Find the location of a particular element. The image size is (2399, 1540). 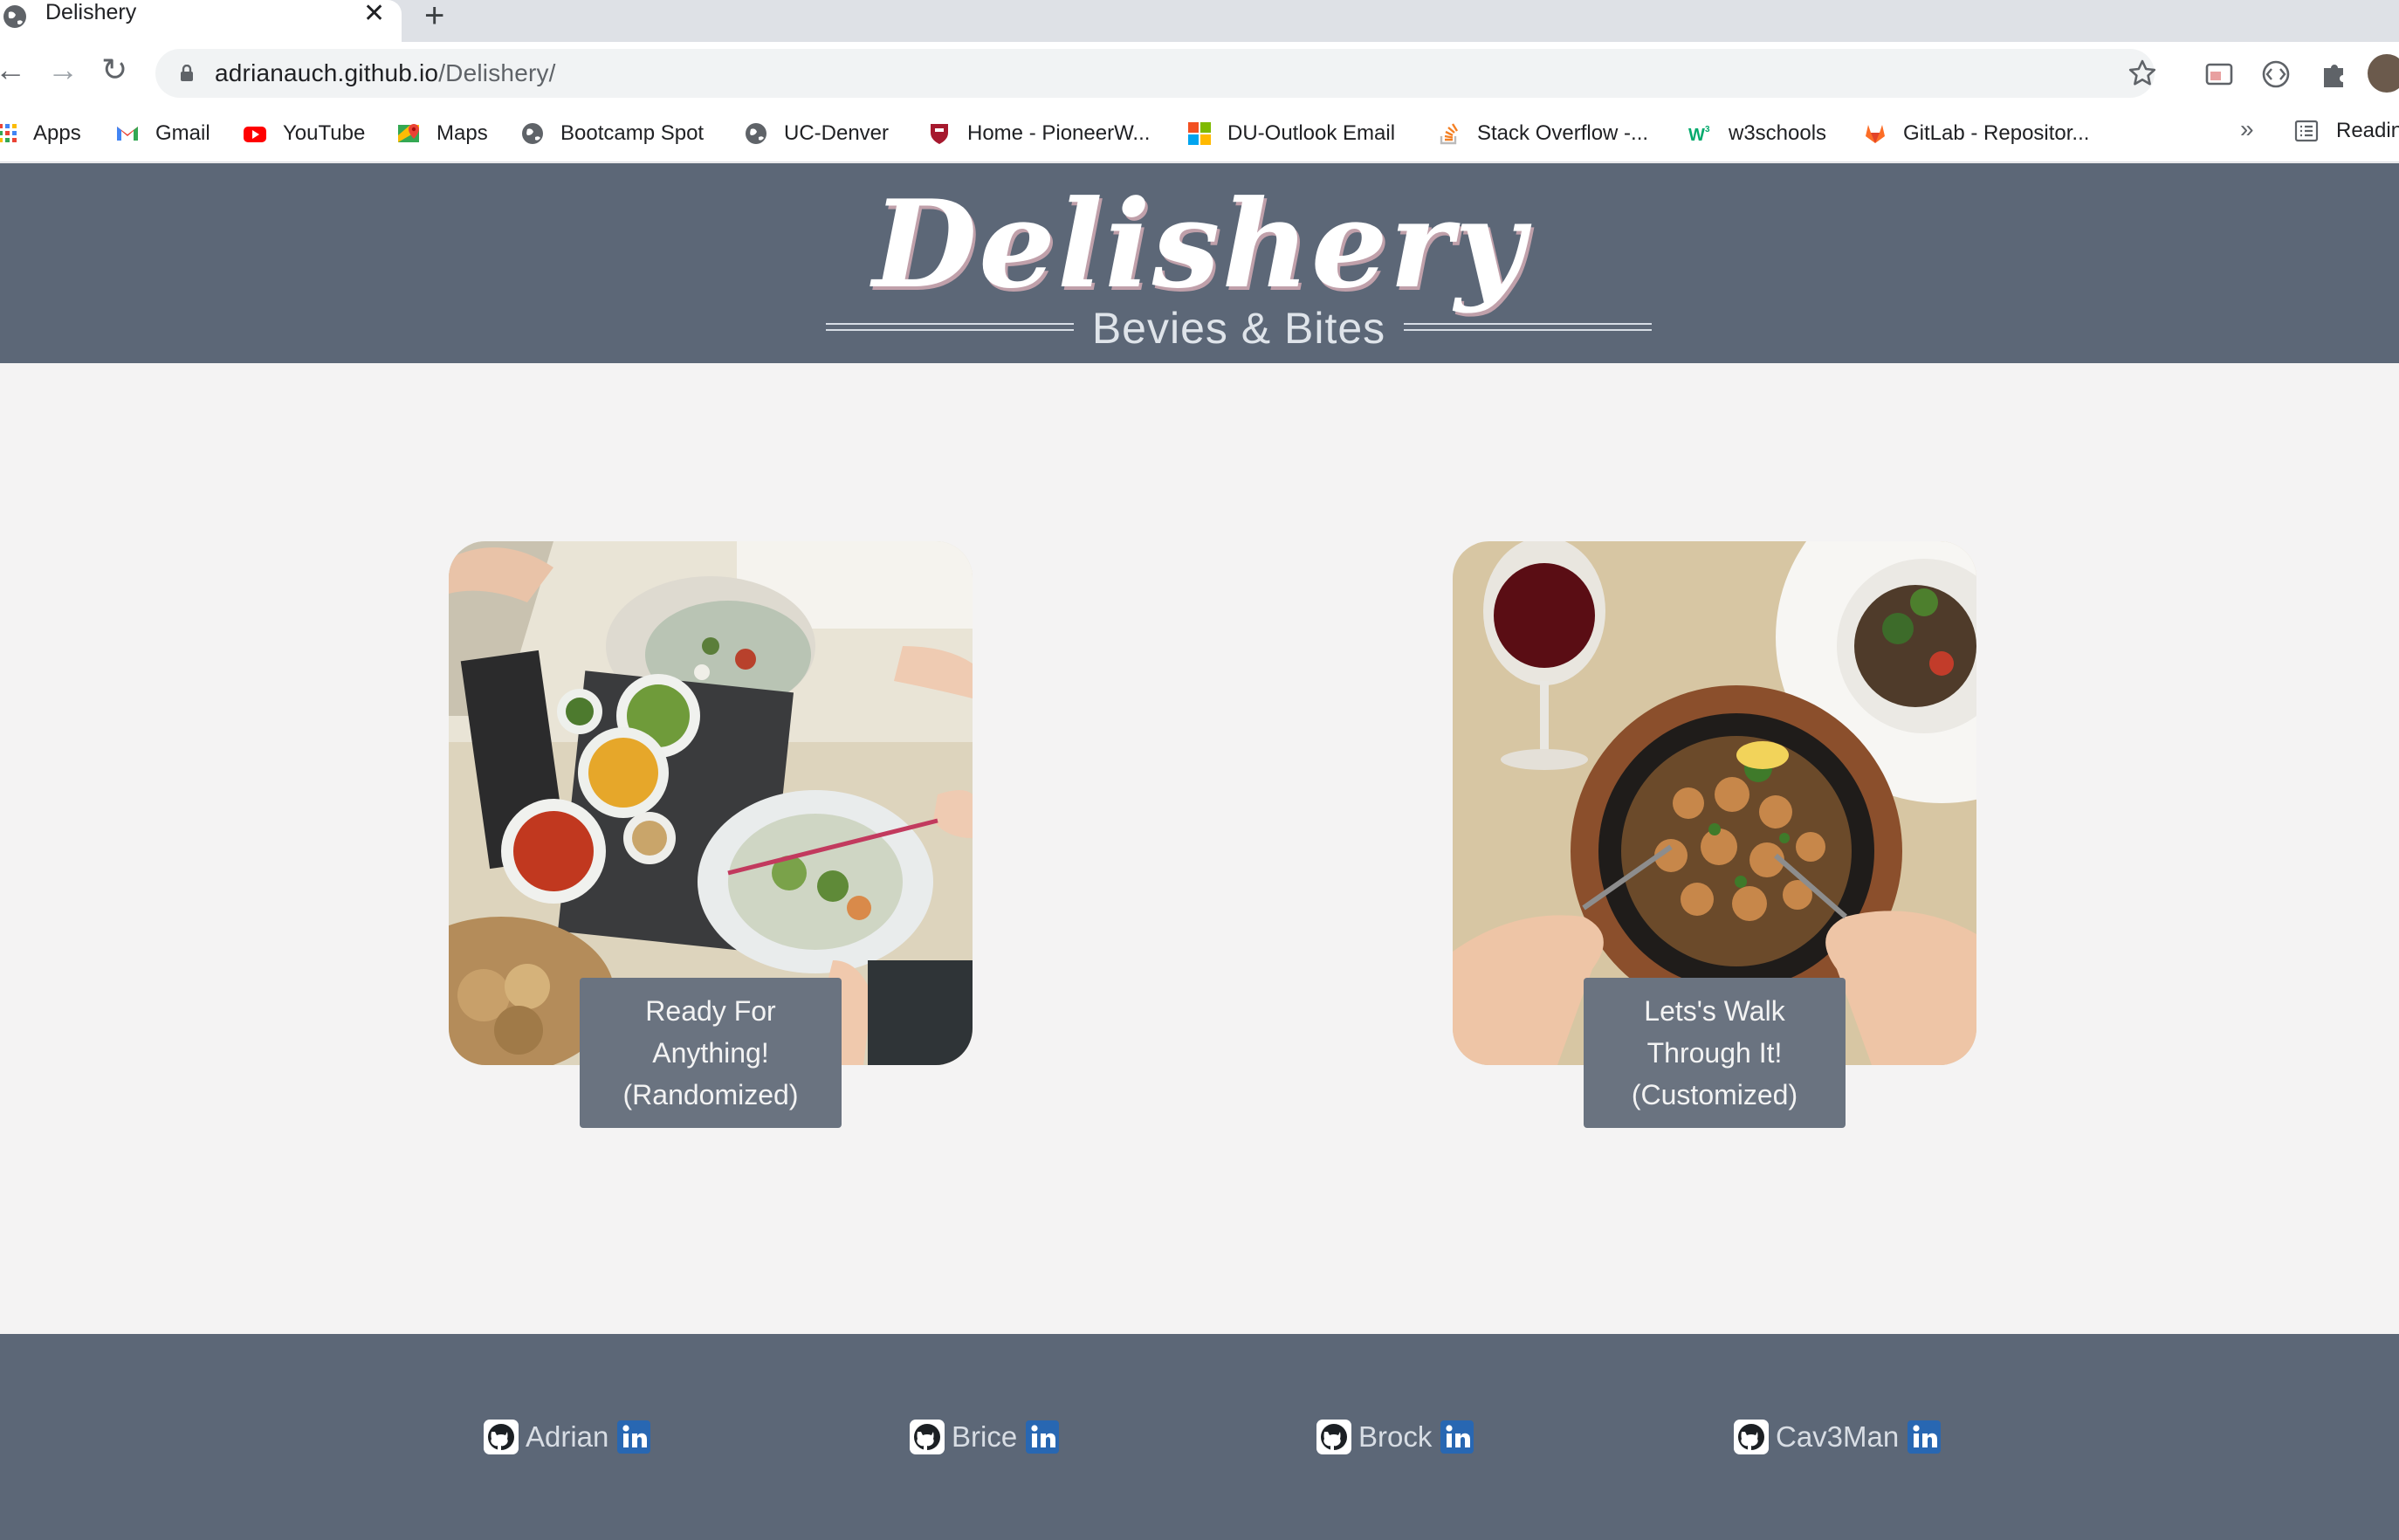

bookmark-apps: Apps is located at coordinates (40, 134).